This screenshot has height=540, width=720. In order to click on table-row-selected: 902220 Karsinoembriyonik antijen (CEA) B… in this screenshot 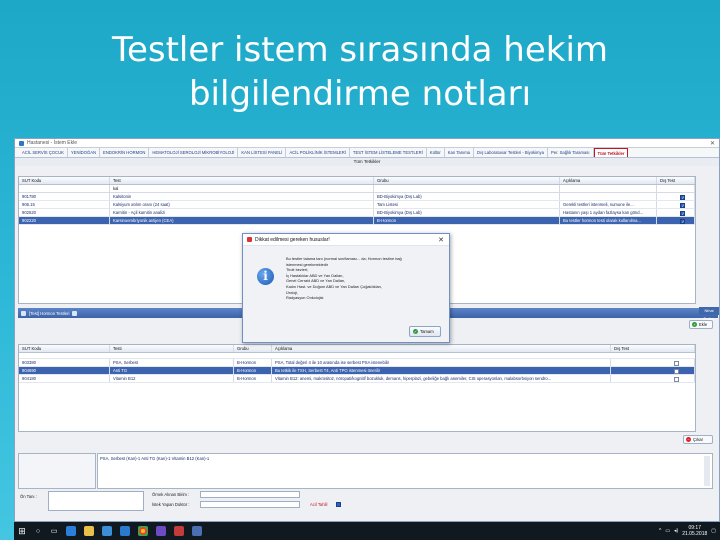, I will do `click(357, 221)`.